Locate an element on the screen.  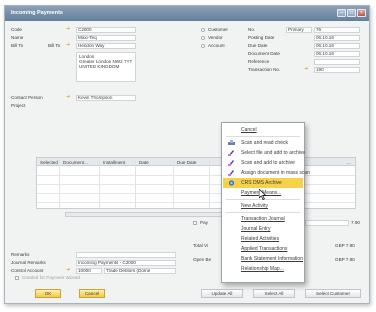
menu-item-assign-mass-scan: Assign document in mass scan is located at coordinates (266, 173).